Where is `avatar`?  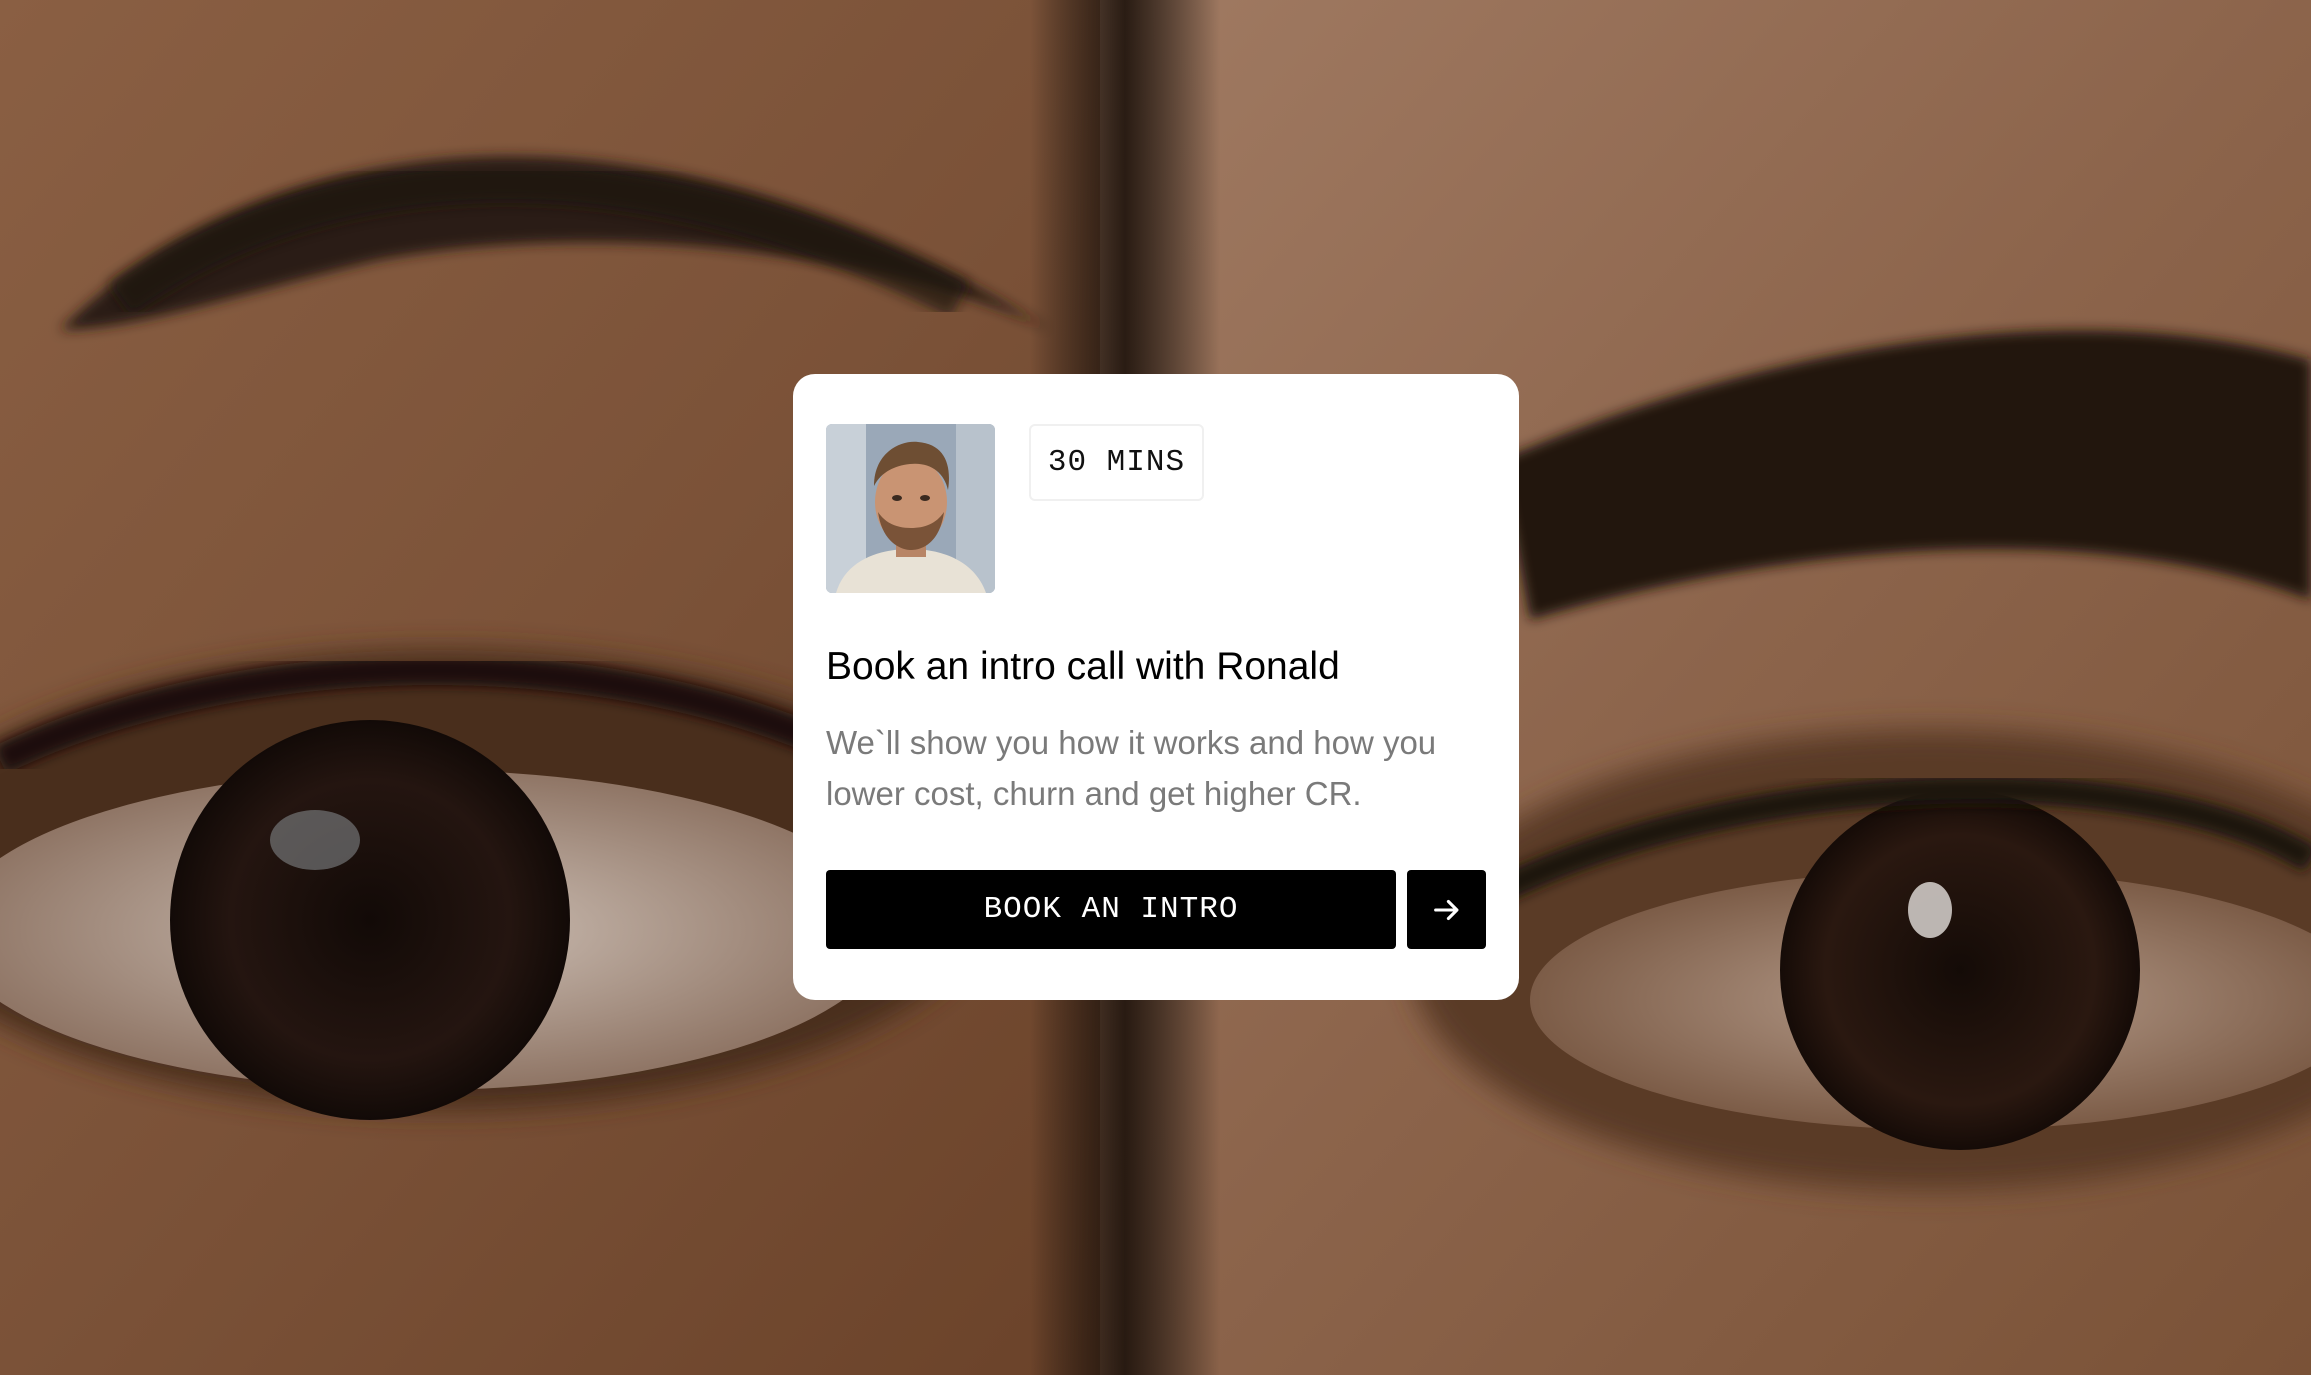 avatar is located at coordinates (910, 508).